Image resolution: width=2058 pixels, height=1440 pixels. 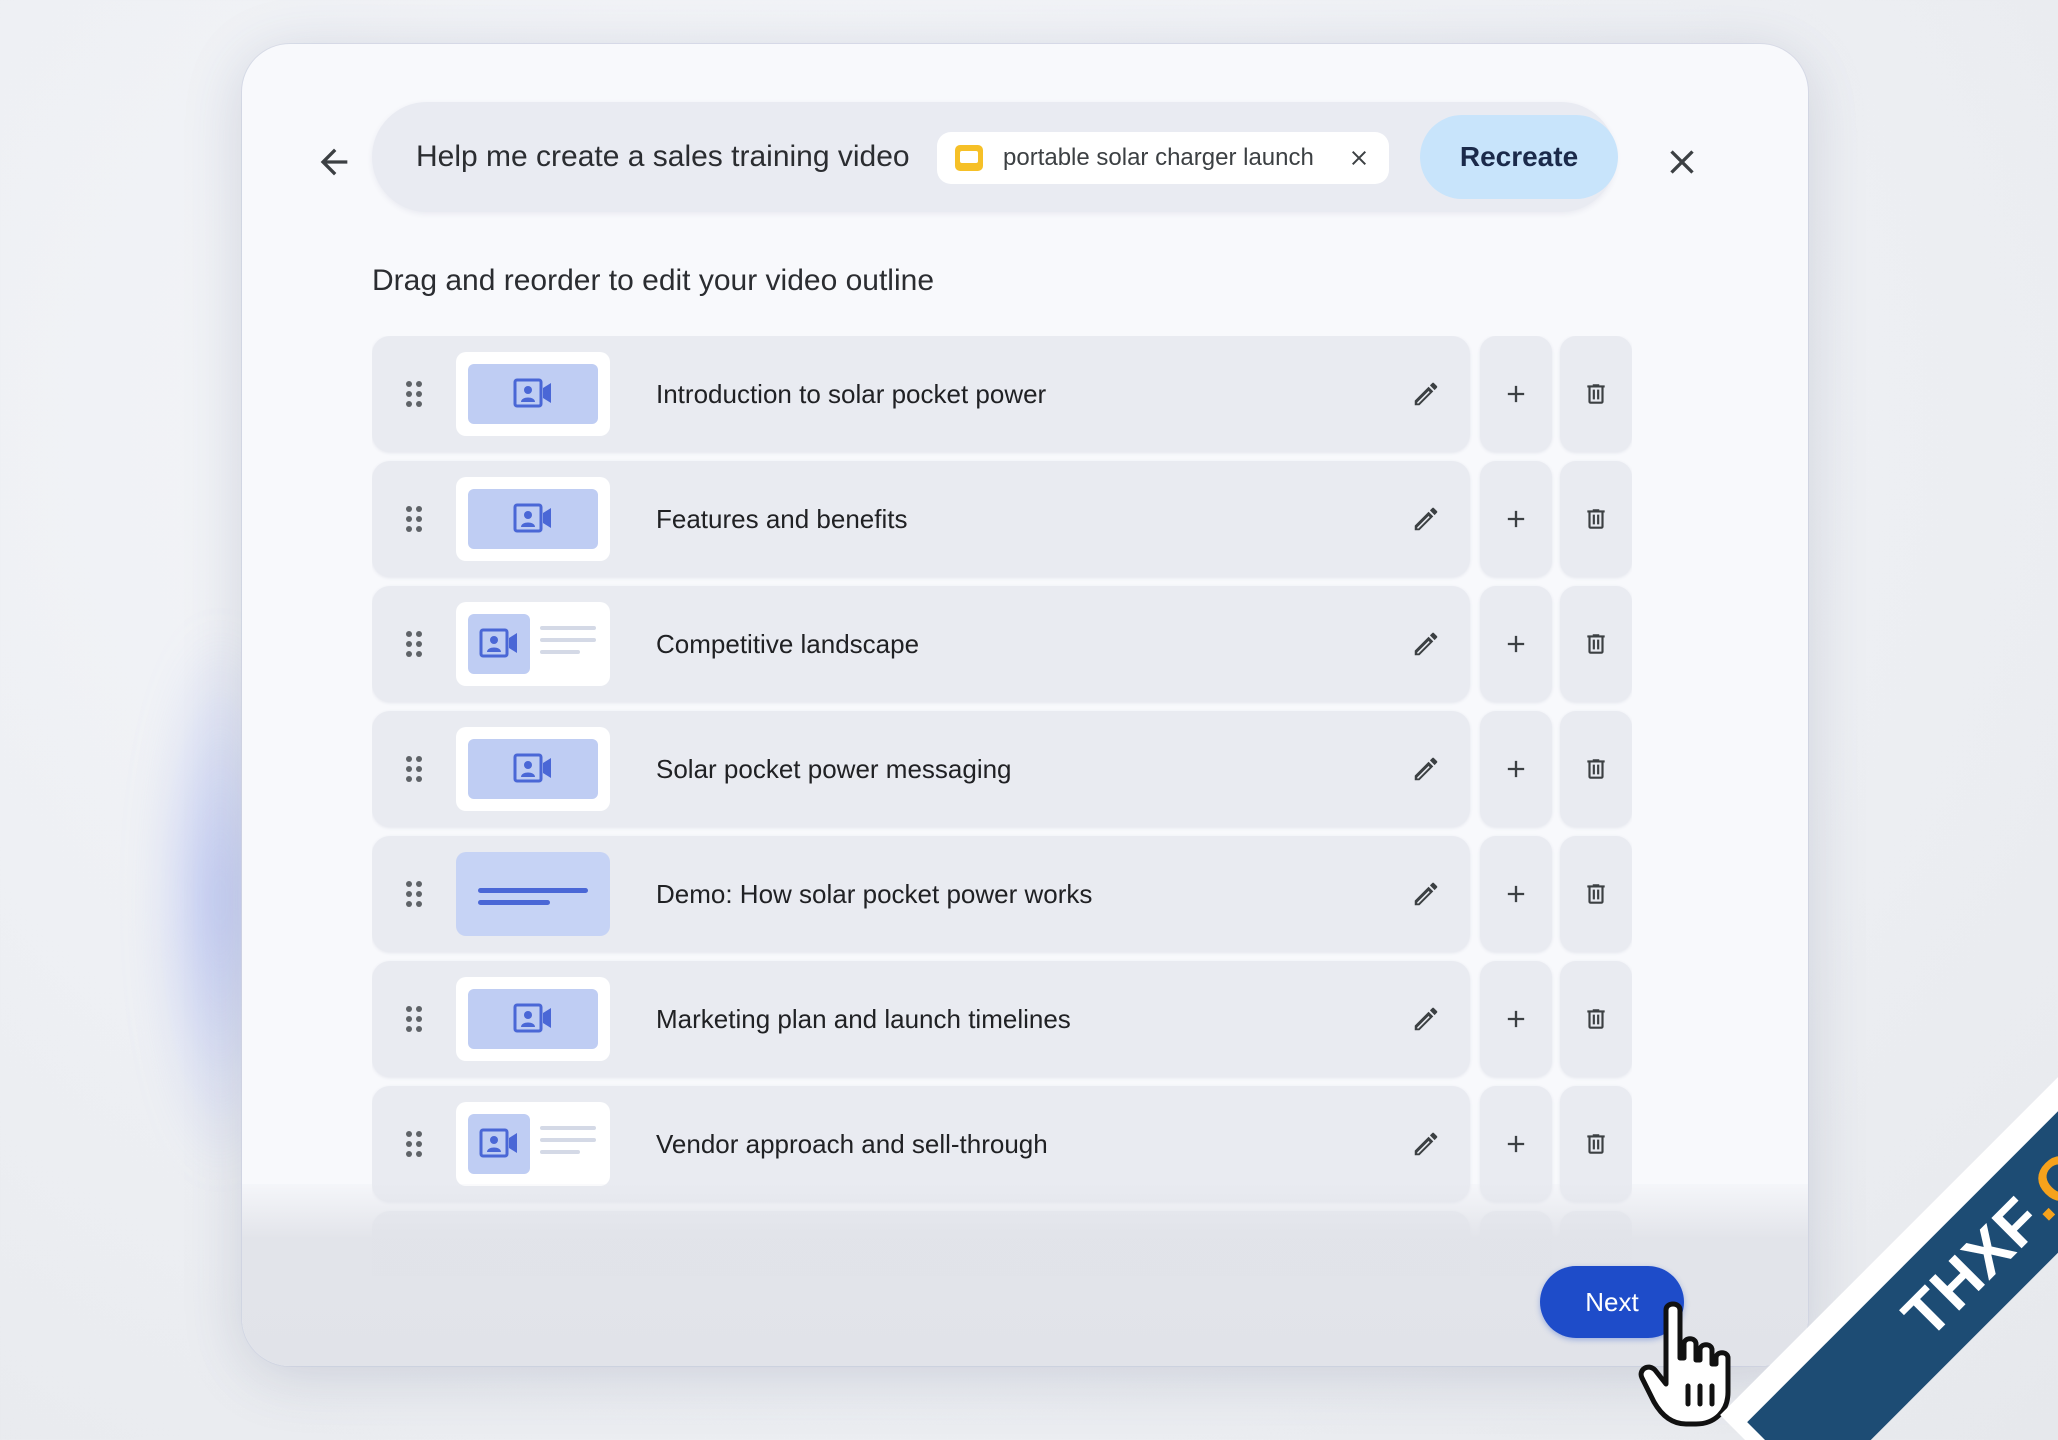 I want to click on recreate-button: Recreate, so click(x=1519, y=157).